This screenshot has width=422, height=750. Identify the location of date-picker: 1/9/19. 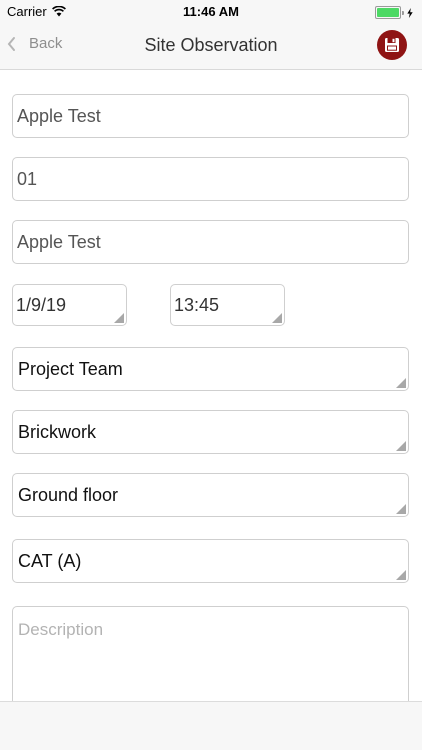
(69, 305).